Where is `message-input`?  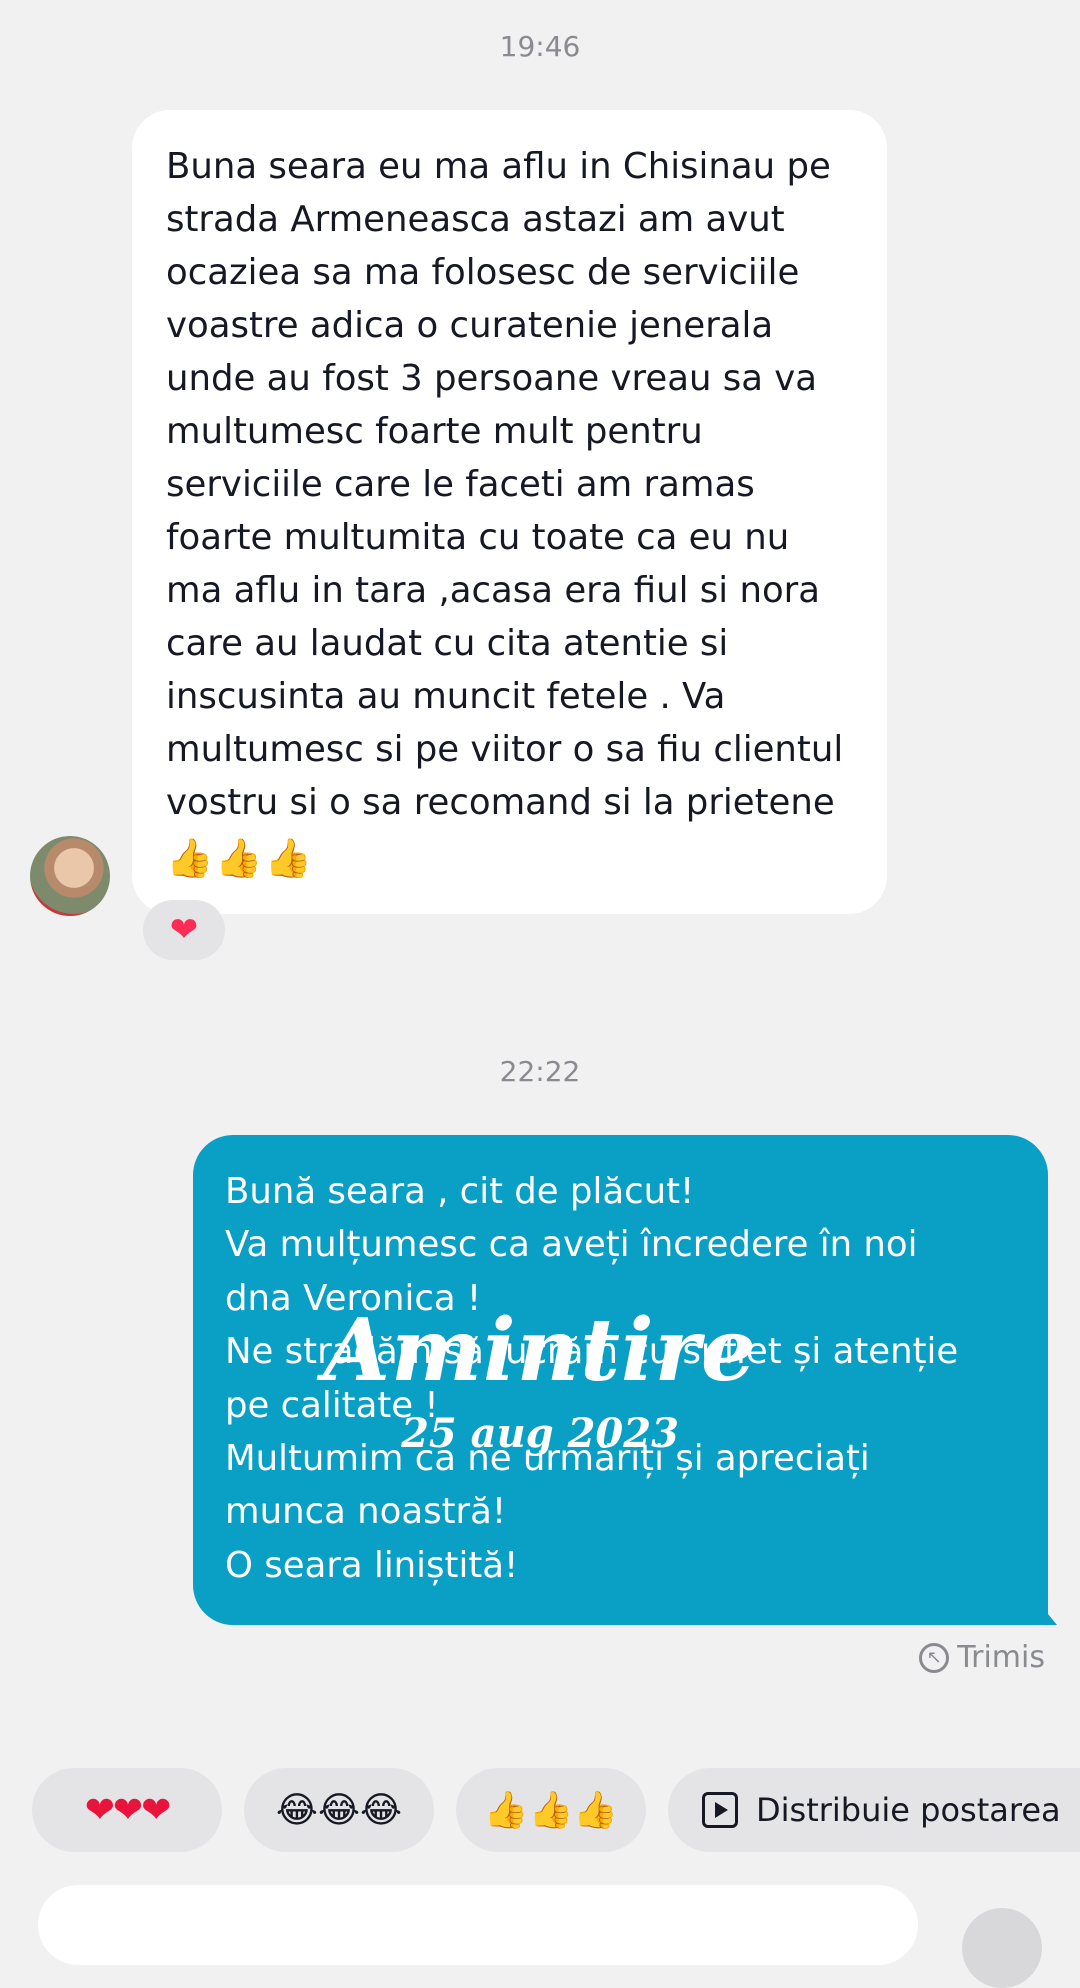 message-input is located at coordinates (478, 1925).